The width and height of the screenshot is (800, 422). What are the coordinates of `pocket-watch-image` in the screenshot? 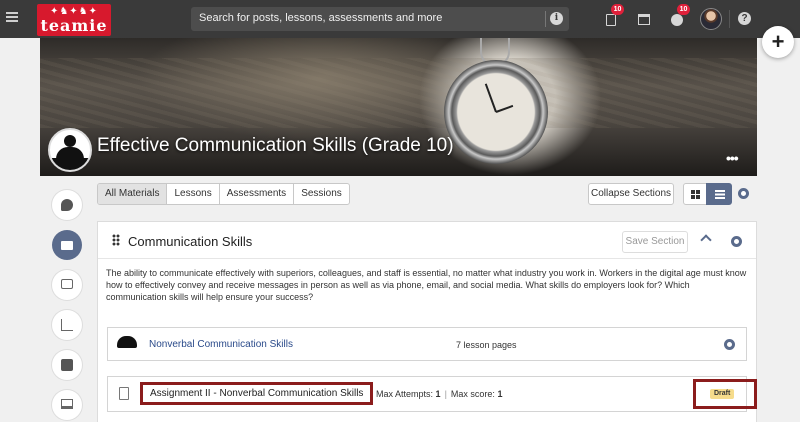 It's located at (496, 112).